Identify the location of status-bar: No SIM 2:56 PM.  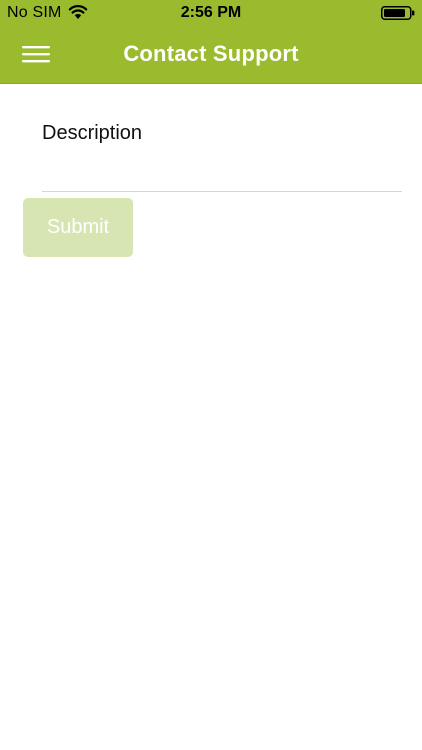
(211, 13).